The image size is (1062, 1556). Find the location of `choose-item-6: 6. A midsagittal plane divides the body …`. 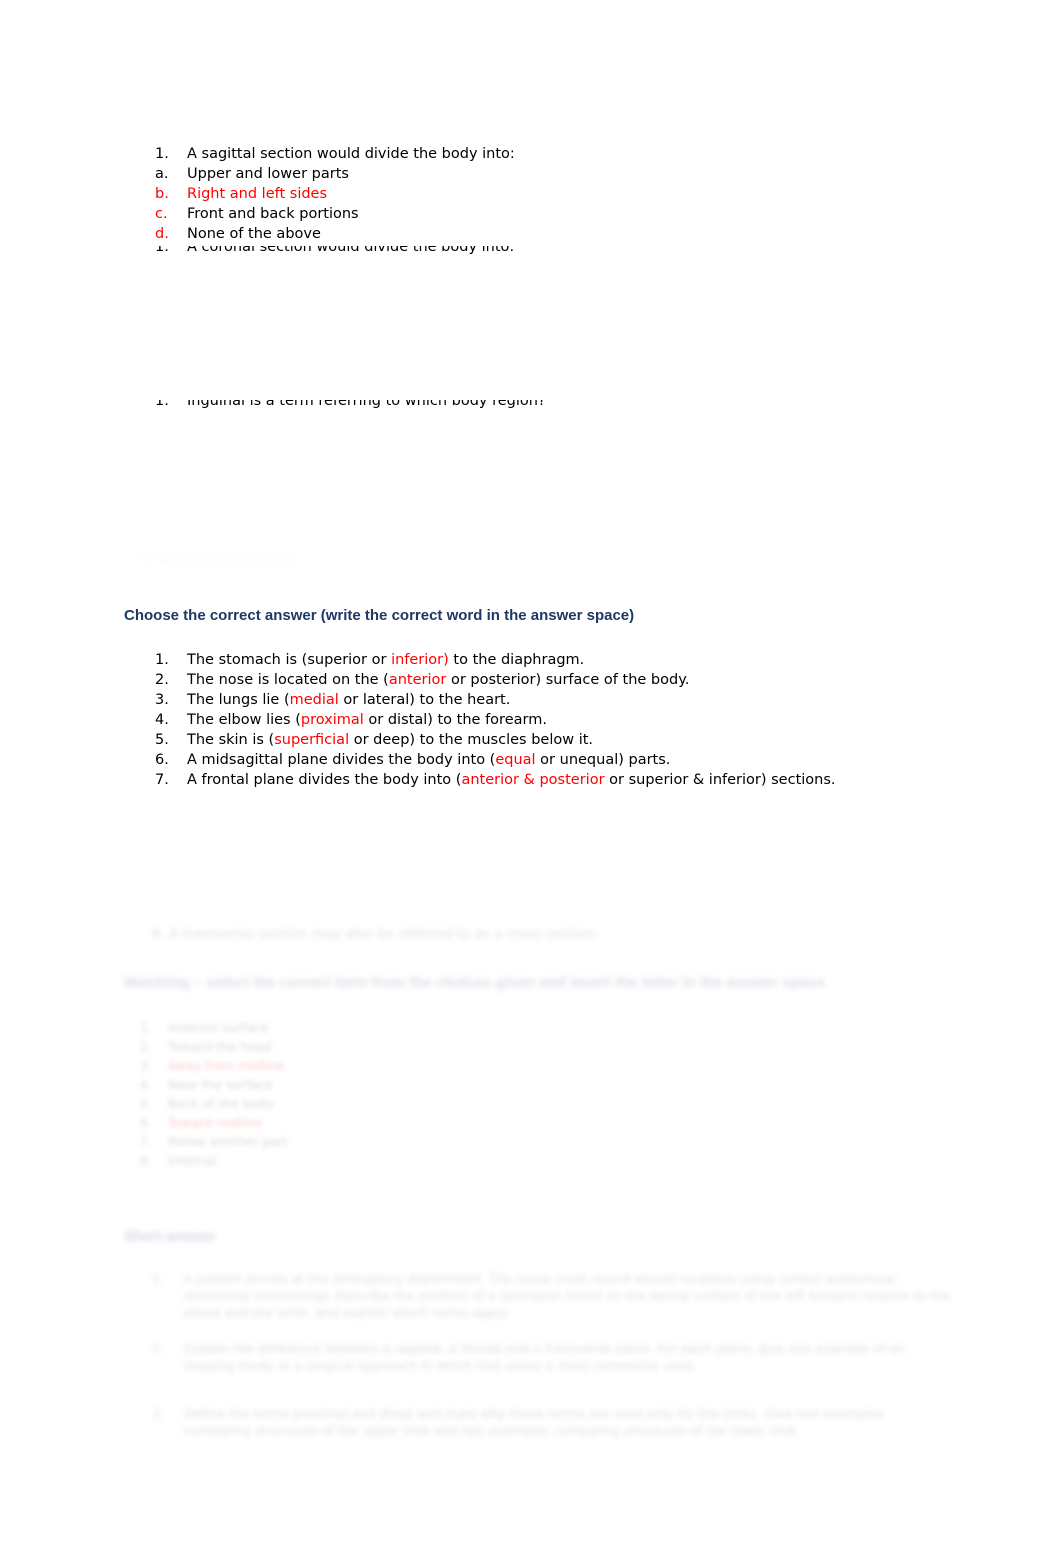

choose-item-6: 6. A midsagittal plane divides the body … is located at coordinates (412, 760).